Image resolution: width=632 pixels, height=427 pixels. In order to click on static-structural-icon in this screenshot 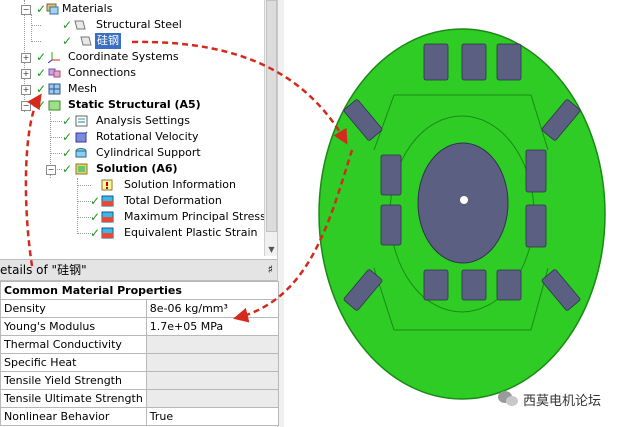, I will do `click(54, 105)`.